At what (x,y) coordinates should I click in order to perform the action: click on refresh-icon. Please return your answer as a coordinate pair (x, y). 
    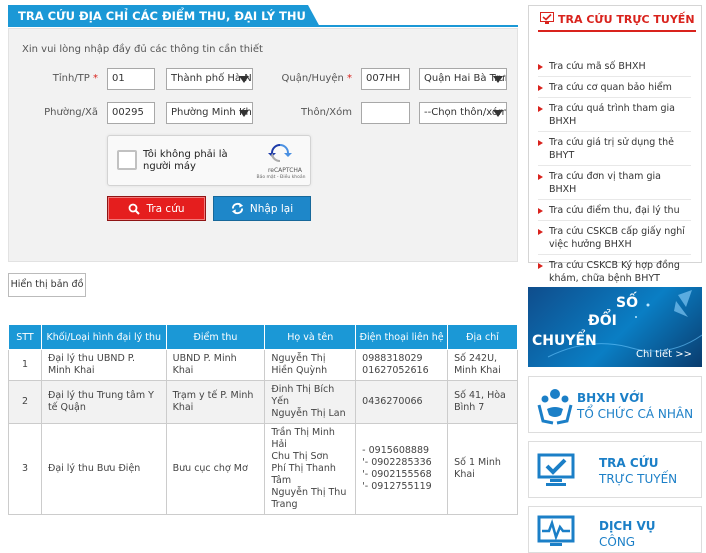
    Looking at the image, I should click on (237, 208).